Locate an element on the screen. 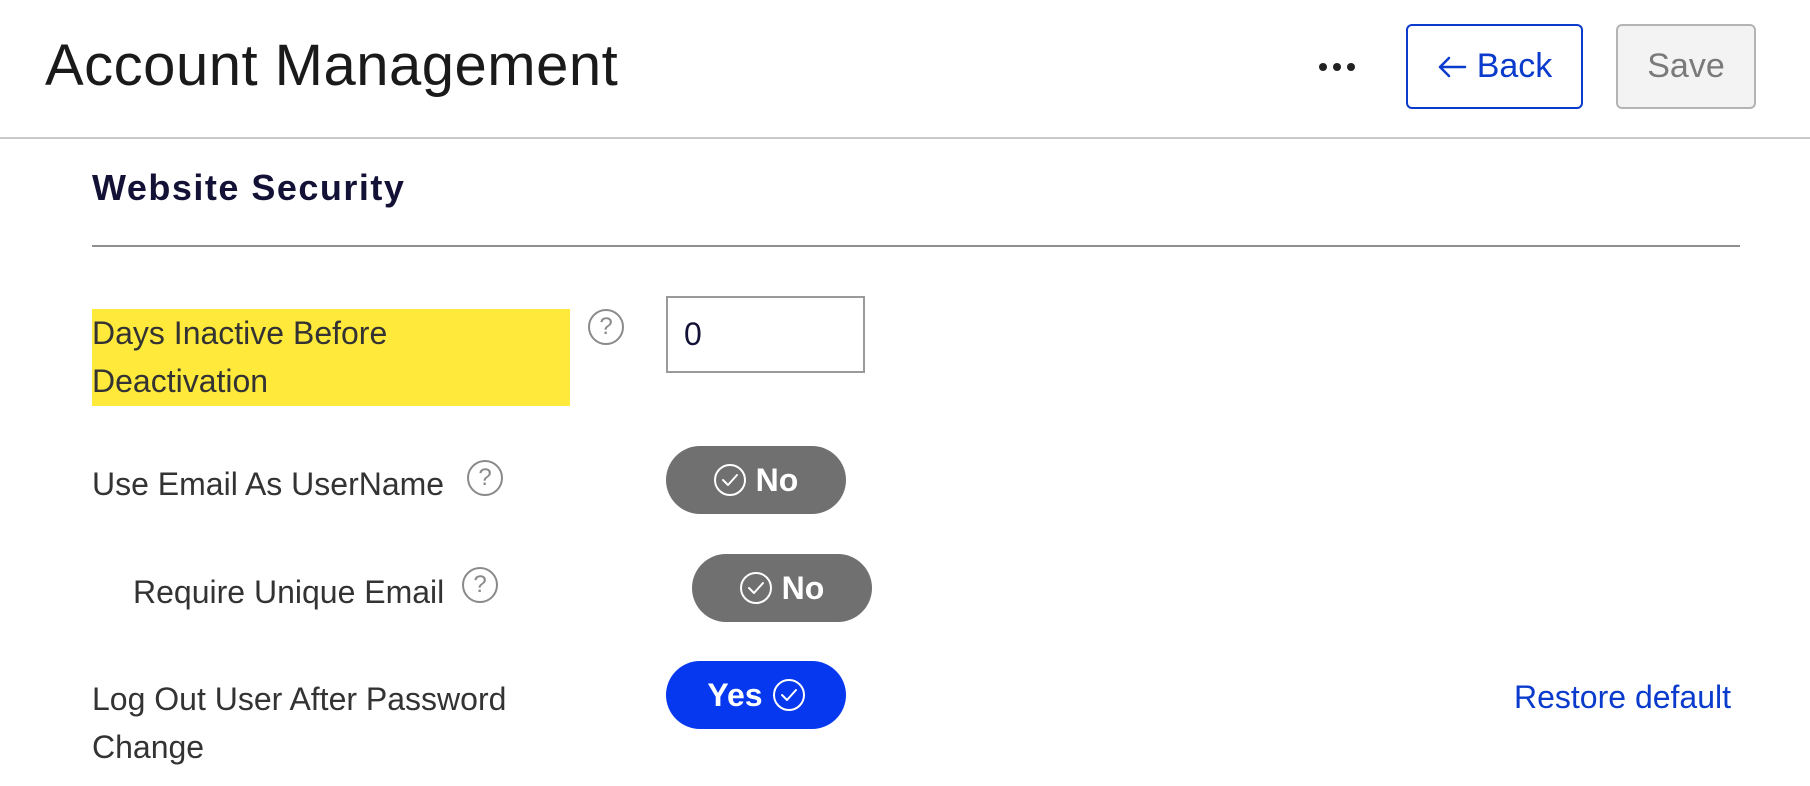 The image size is (1810, 786). logout-after-password-toggle: Yes is located at coordinates (756, 695).